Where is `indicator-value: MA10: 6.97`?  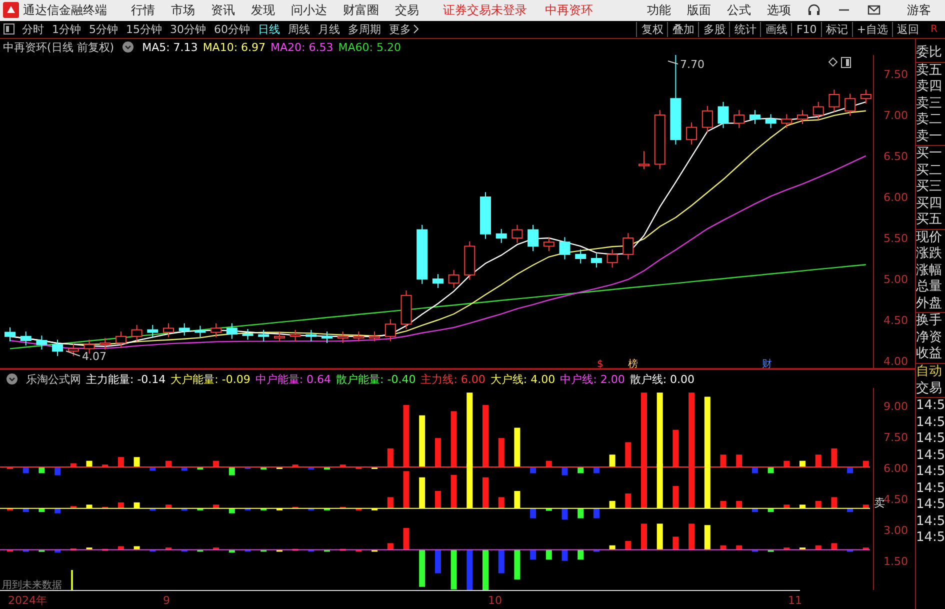
indicator-value: MA10: 6.97 is located at coordinates (234, 47).